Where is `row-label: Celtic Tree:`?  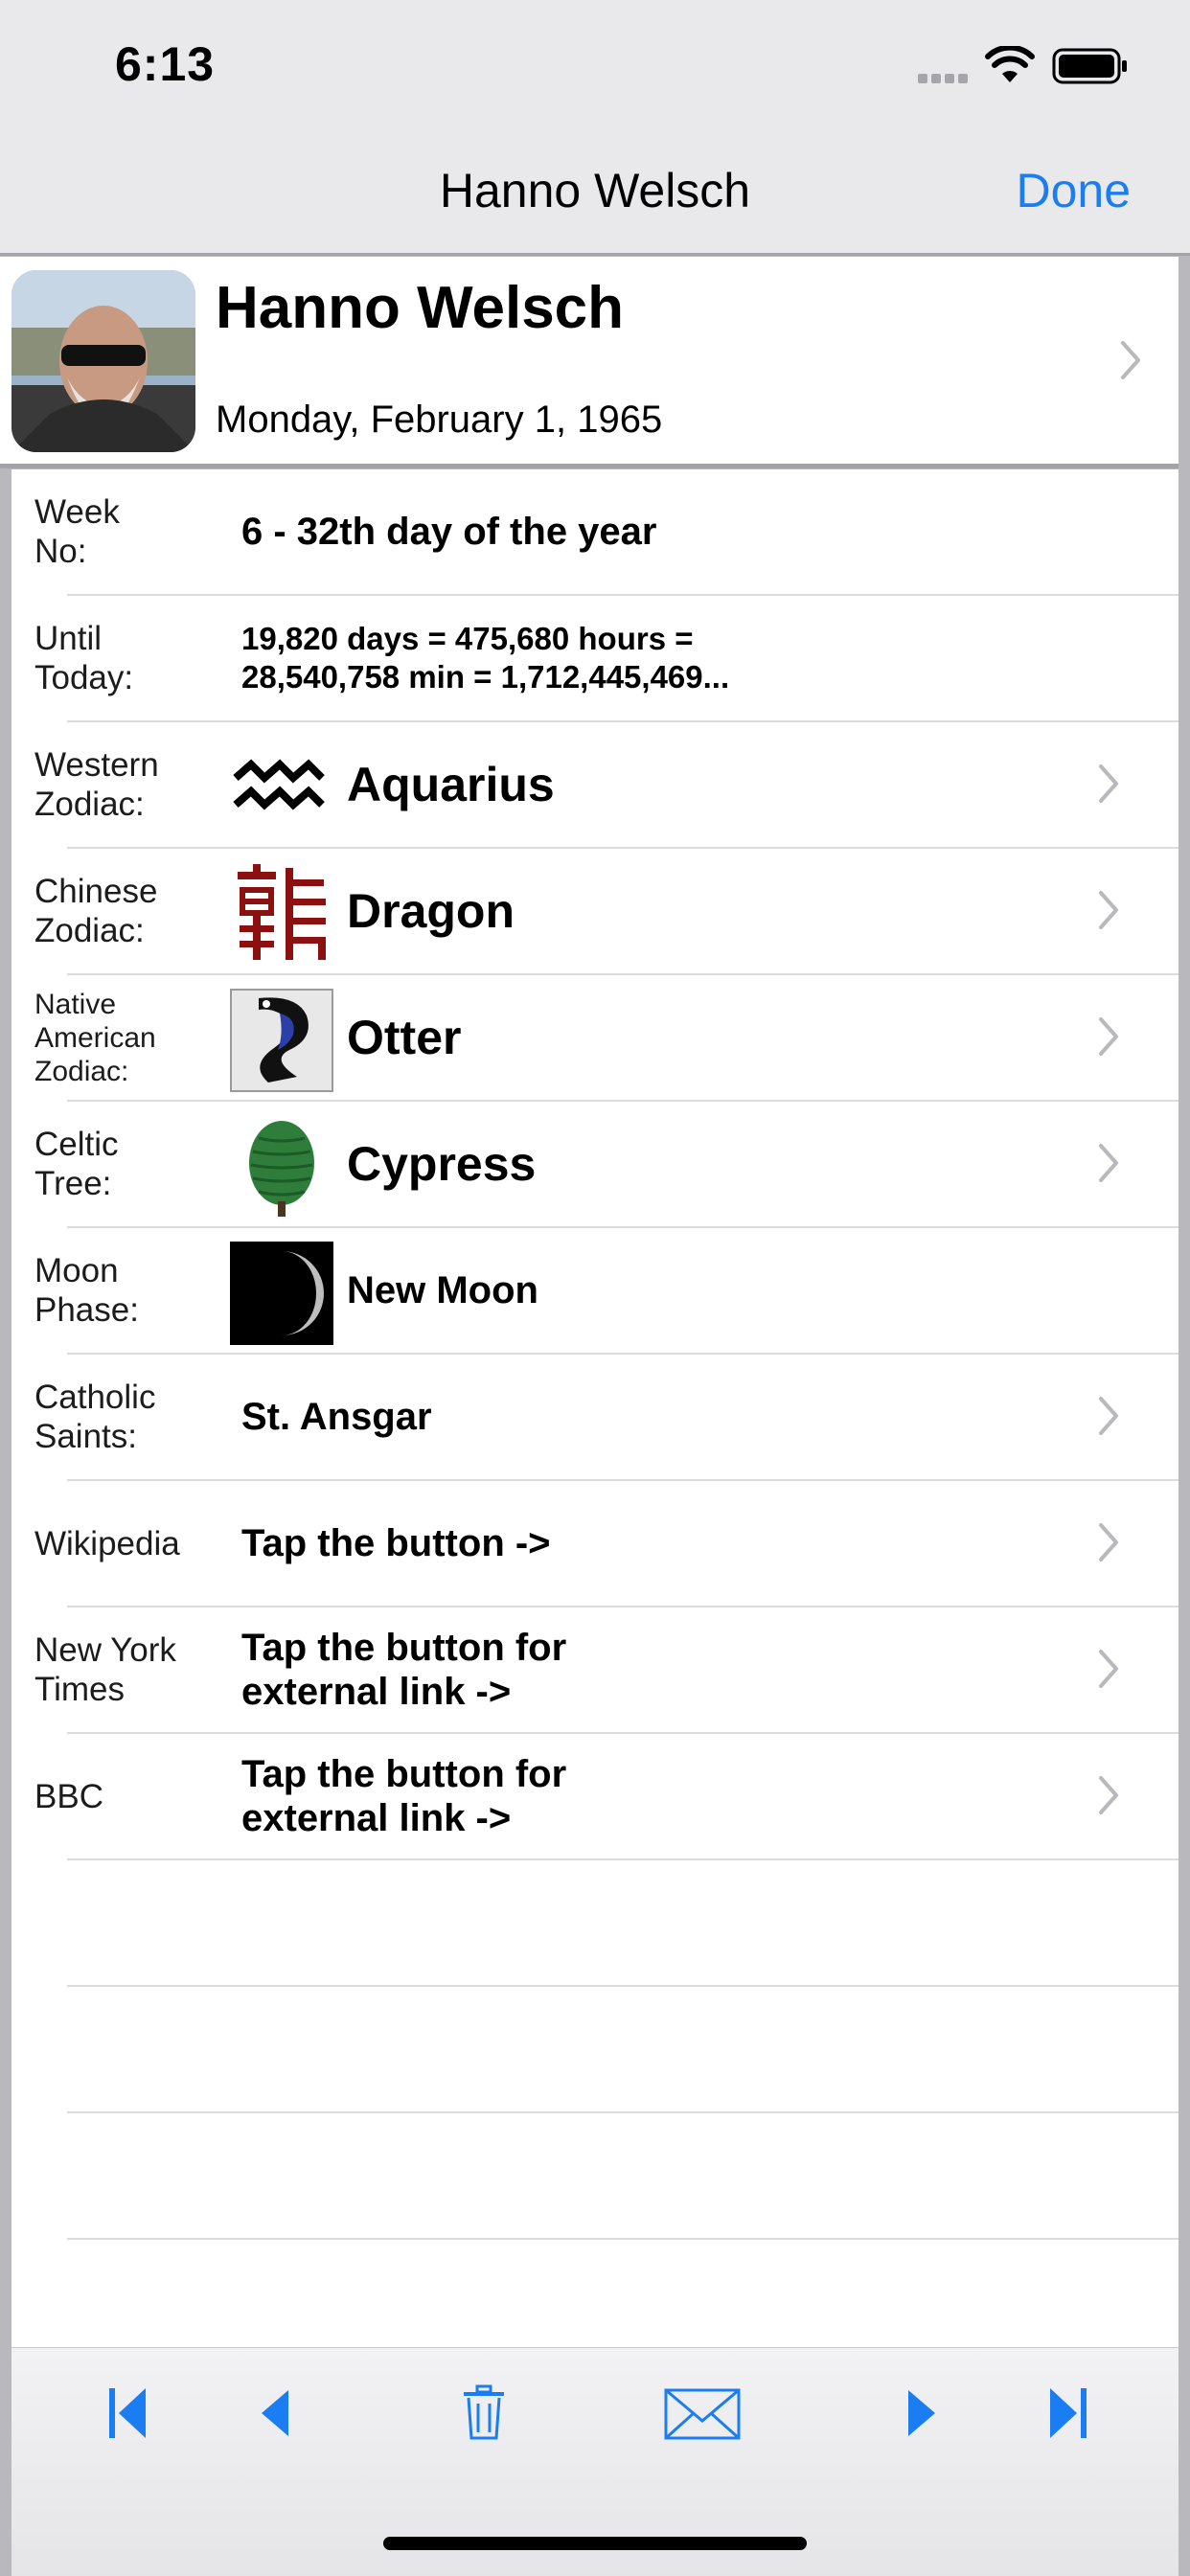 row-label: Celtic Tree: is located at coordinates (76, 1164).